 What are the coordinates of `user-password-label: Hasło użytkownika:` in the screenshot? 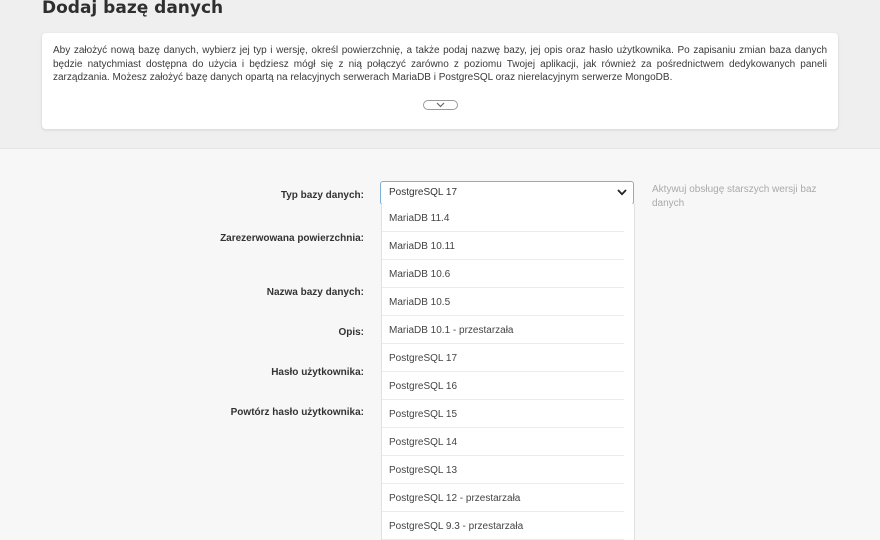 It's located at (317, 372).